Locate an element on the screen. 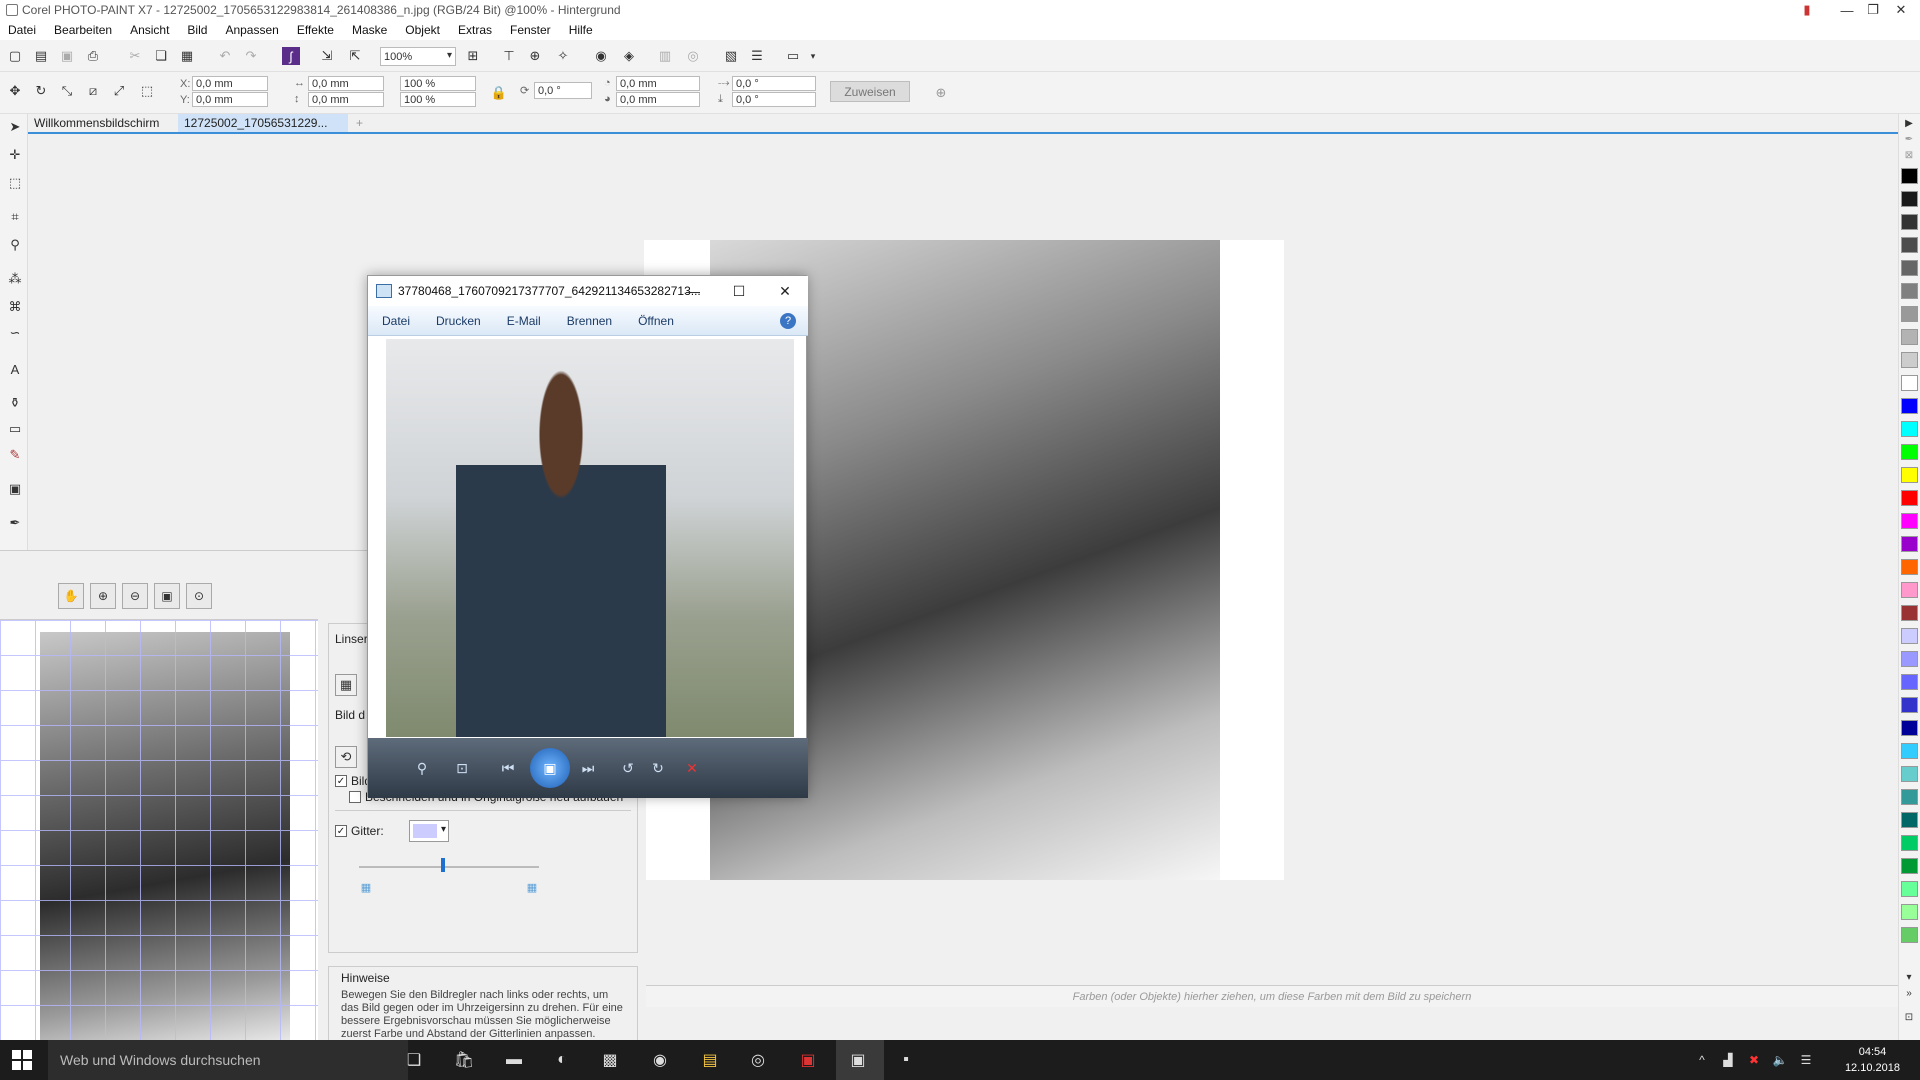  redeye-tool-icon: ⁂ is located at coordinates (15, 279).